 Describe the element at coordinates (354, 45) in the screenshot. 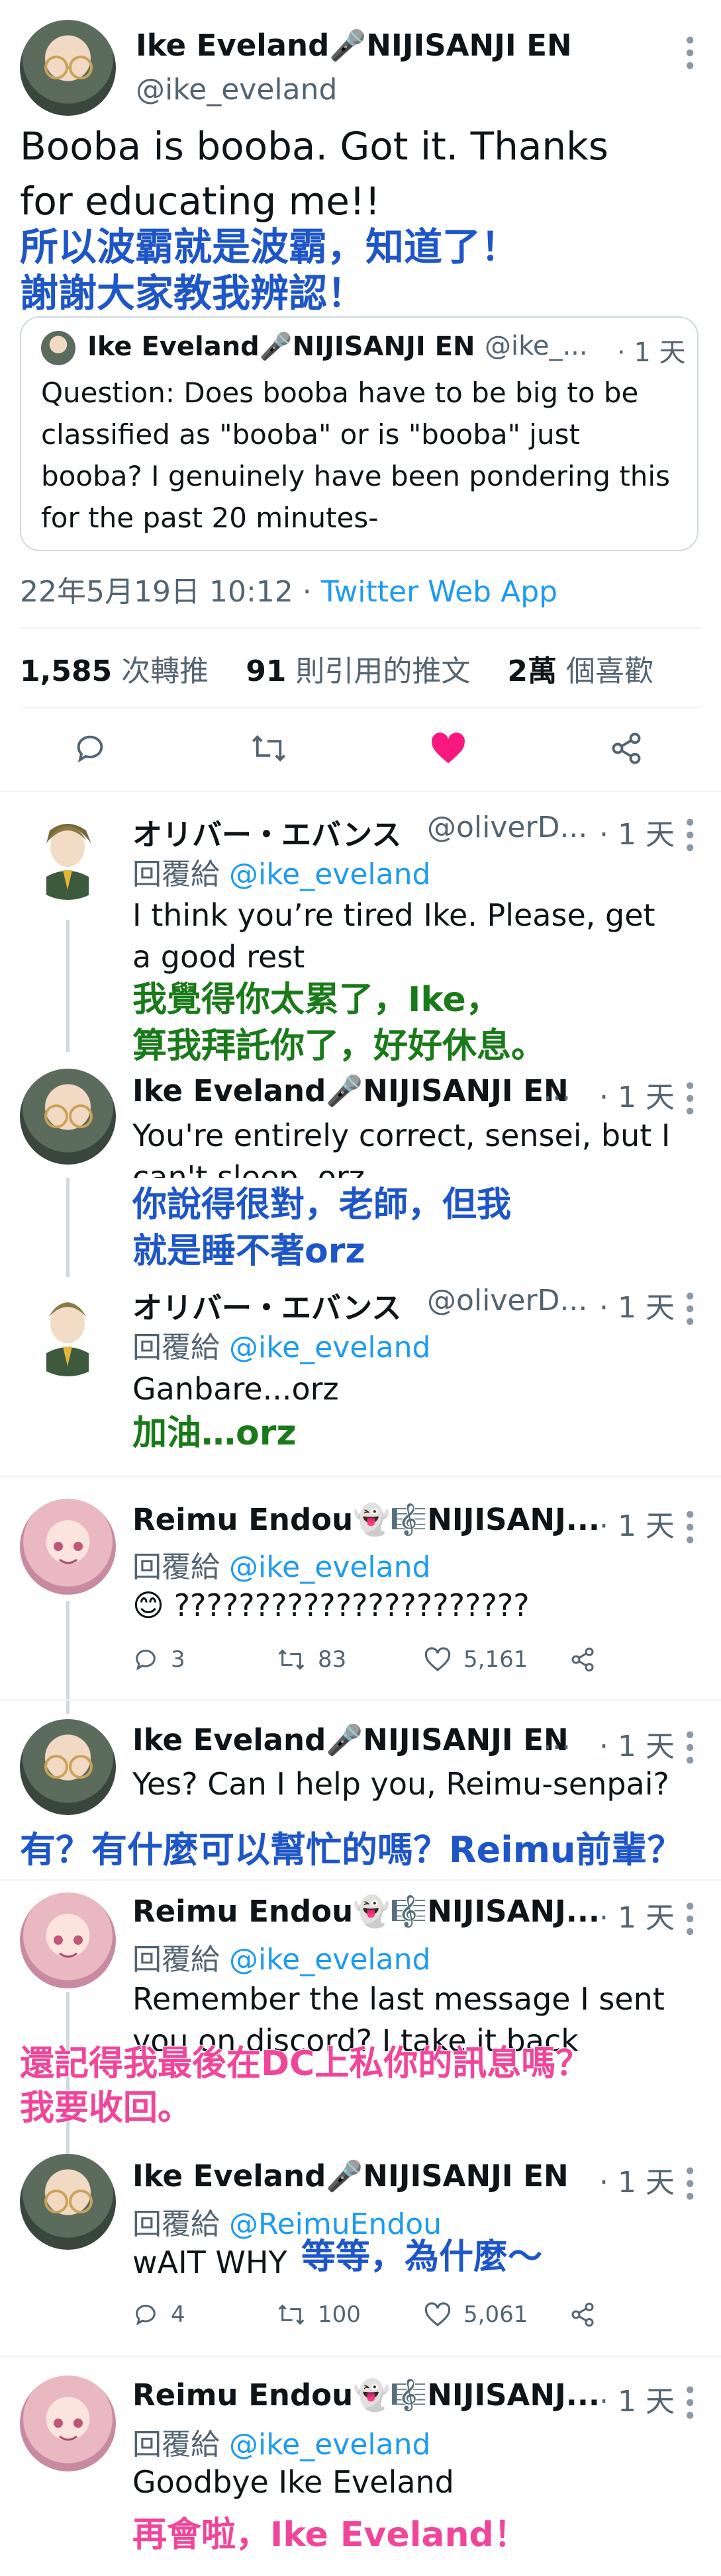

I see `main-tweet-author-name: Ike Eveland🎤NIJISANJI EN` at that location.